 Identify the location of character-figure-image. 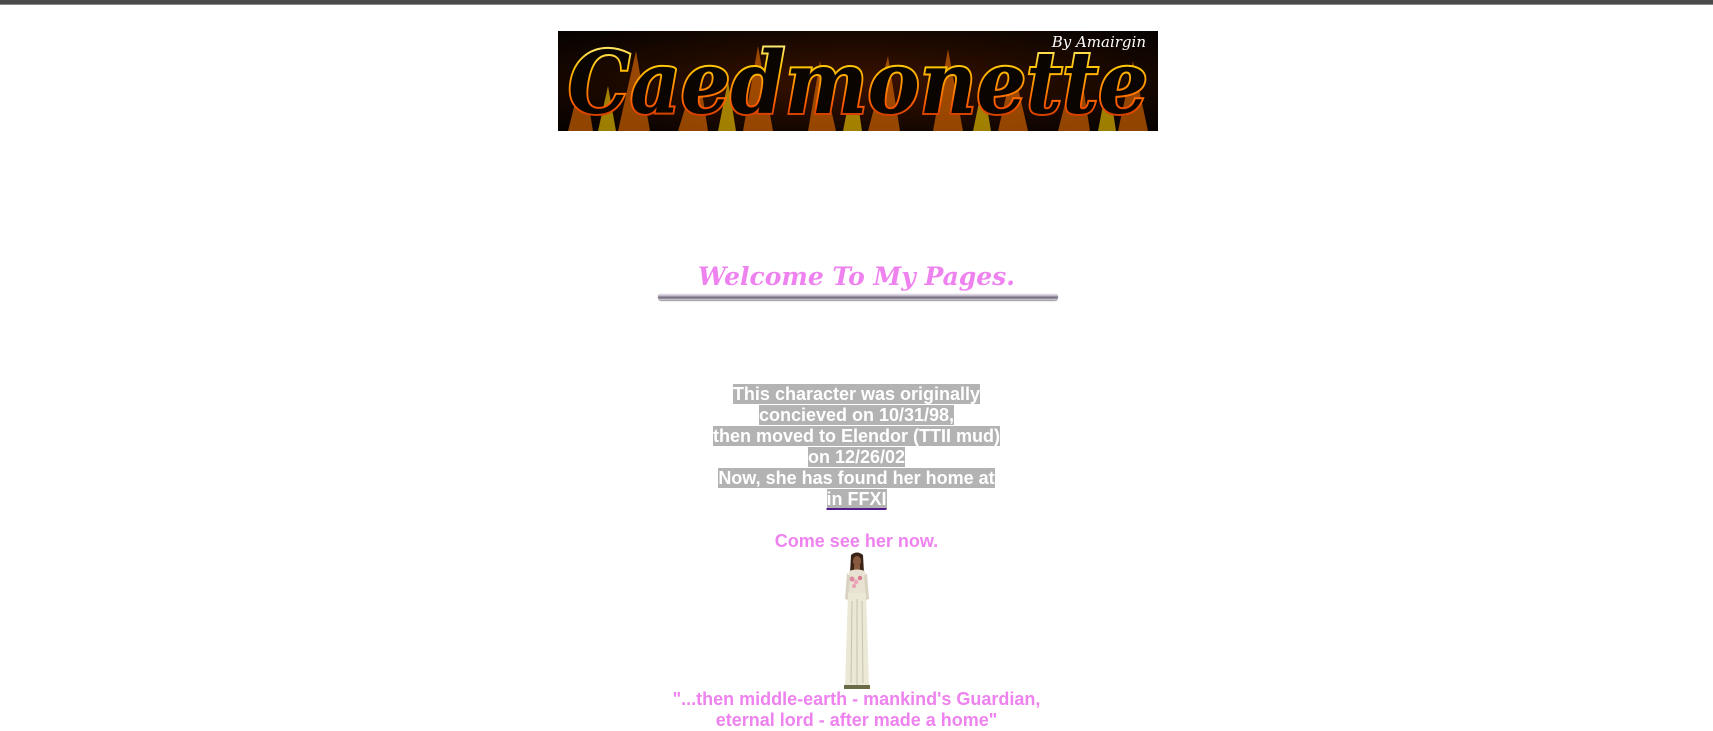
(857, 620).